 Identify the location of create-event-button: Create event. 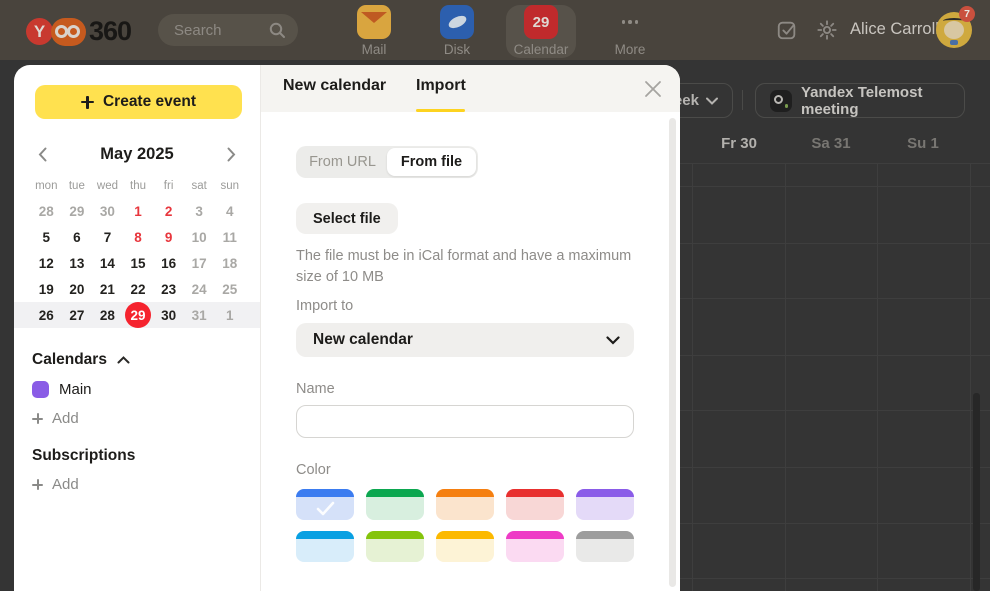
(138, 102).